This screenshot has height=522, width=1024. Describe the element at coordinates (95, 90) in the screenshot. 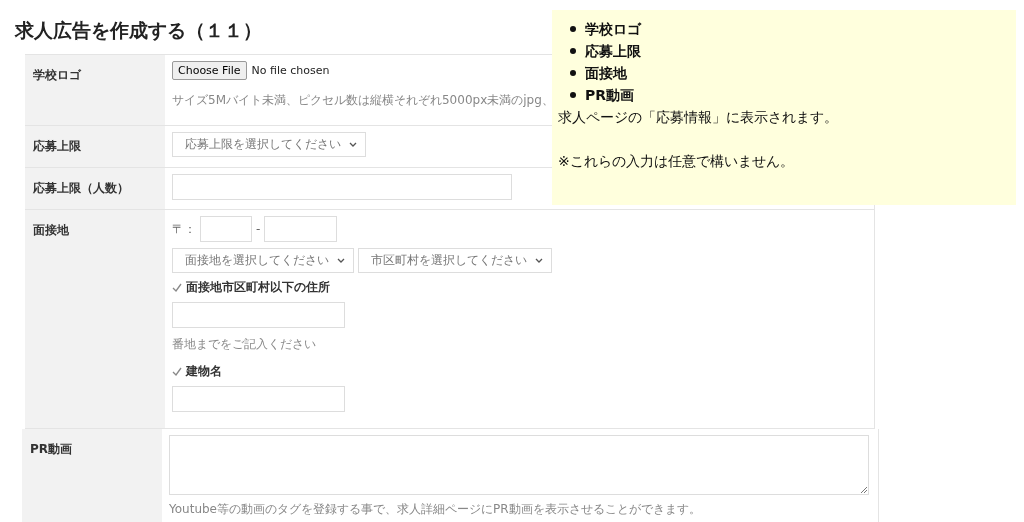

I see `field-label: 学校ロゴ` at that location.